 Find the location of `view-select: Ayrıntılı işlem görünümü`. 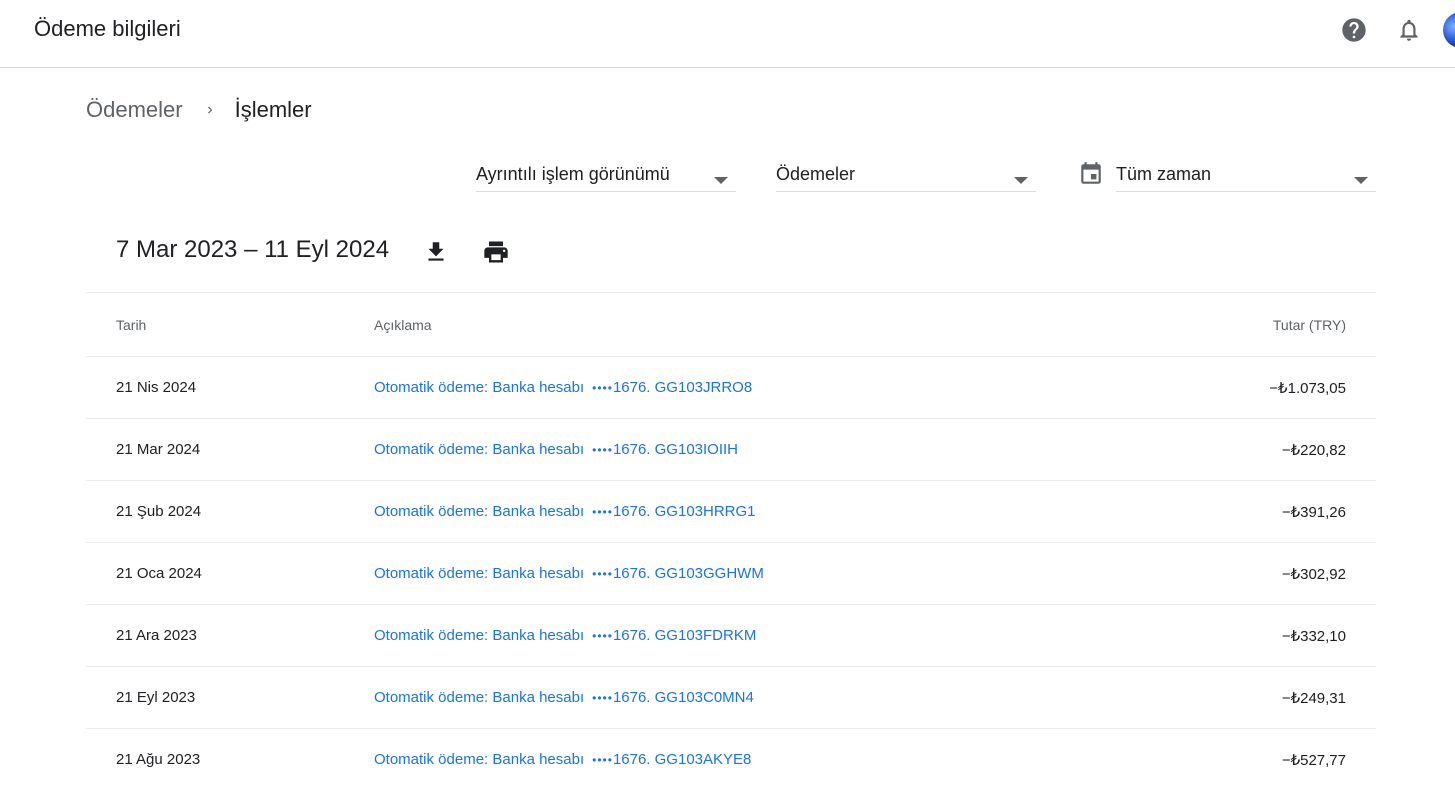

view-select: Ayrıntılı işlem görünümü is located at coordinates (606, 174).